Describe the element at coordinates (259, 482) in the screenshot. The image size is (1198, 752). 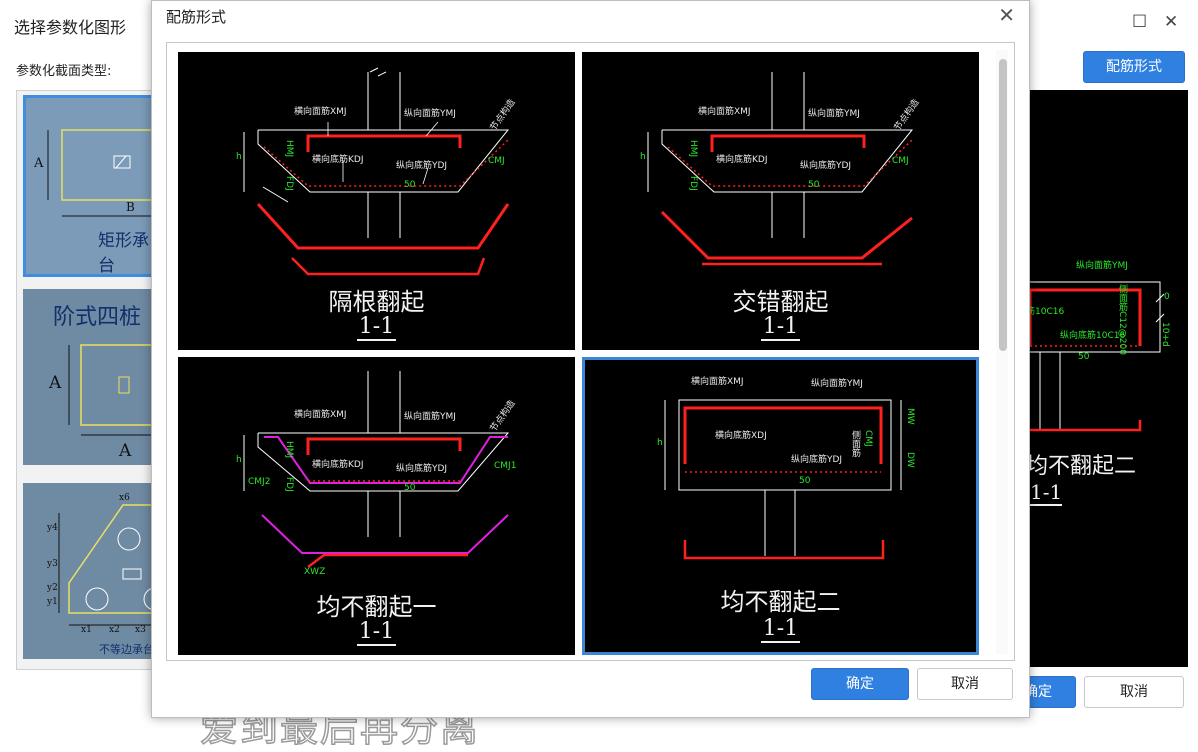
I see `label-cmj2: CMJ2` at that location.